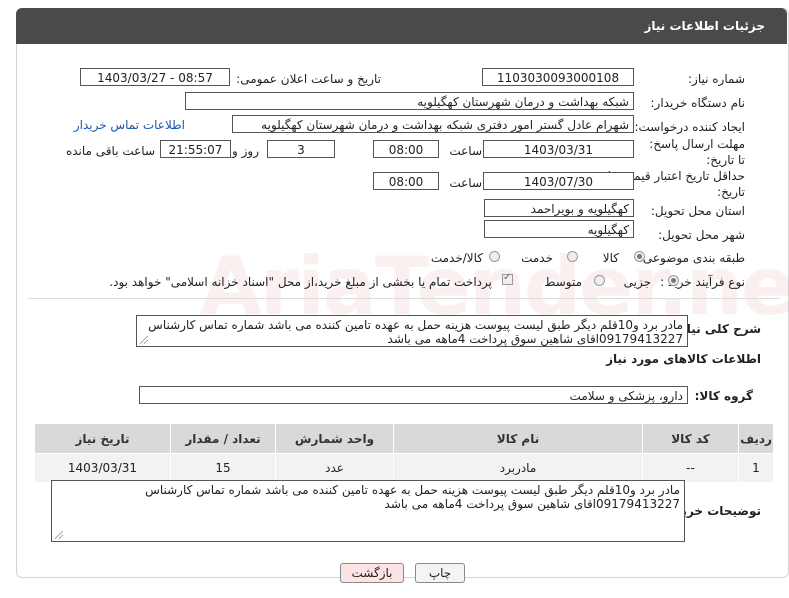  What do you see at coordinates (673, 280) in the screenshot?
I see `process-radio-minor` at bounding box center [673, 280].